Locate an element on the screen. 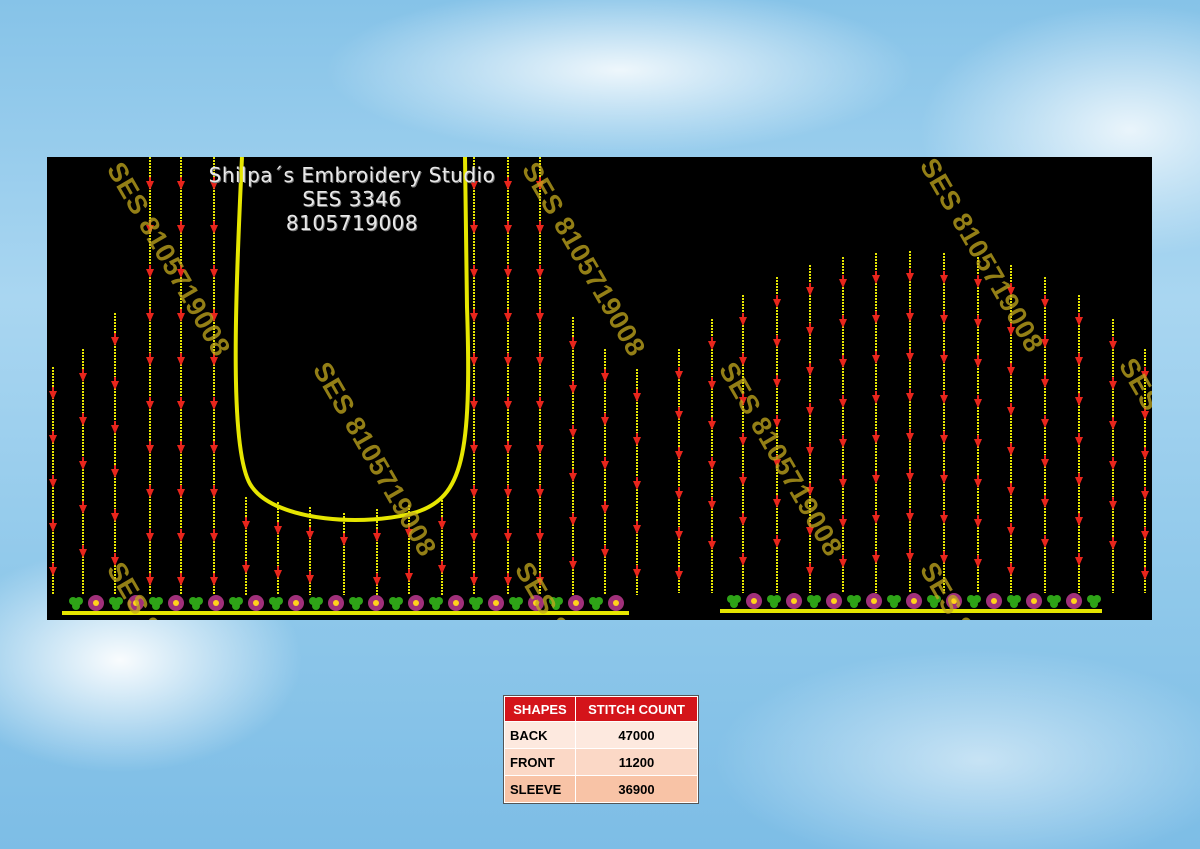 This screenshot has width=1200, height=849. header-stitch-count: STITCH COUNT is located at coordinates (636, 709).